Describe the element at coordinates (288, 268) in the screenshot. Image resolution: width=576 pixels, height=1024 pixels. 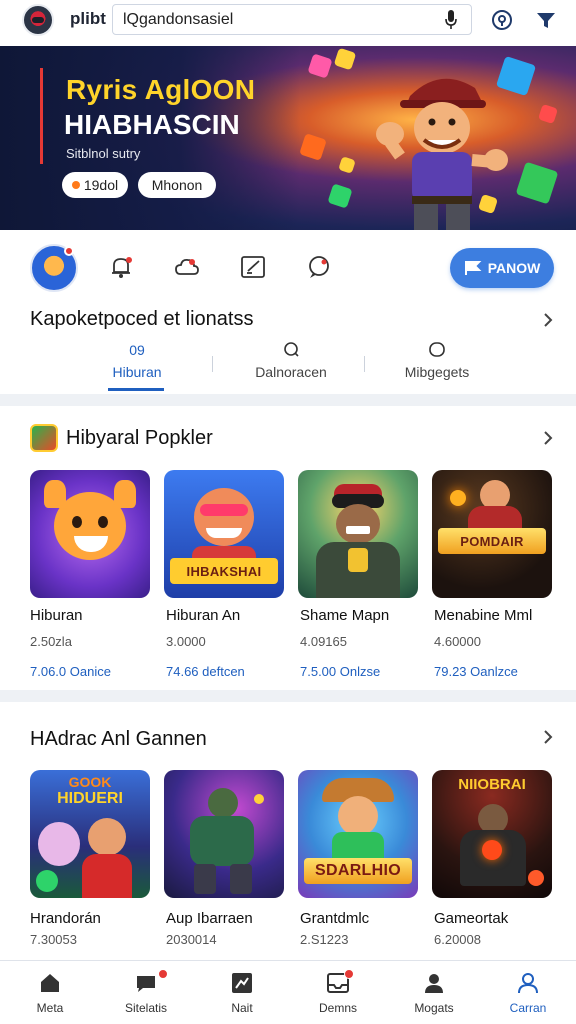
I see `quick-actions-row: PANOW` at that location.